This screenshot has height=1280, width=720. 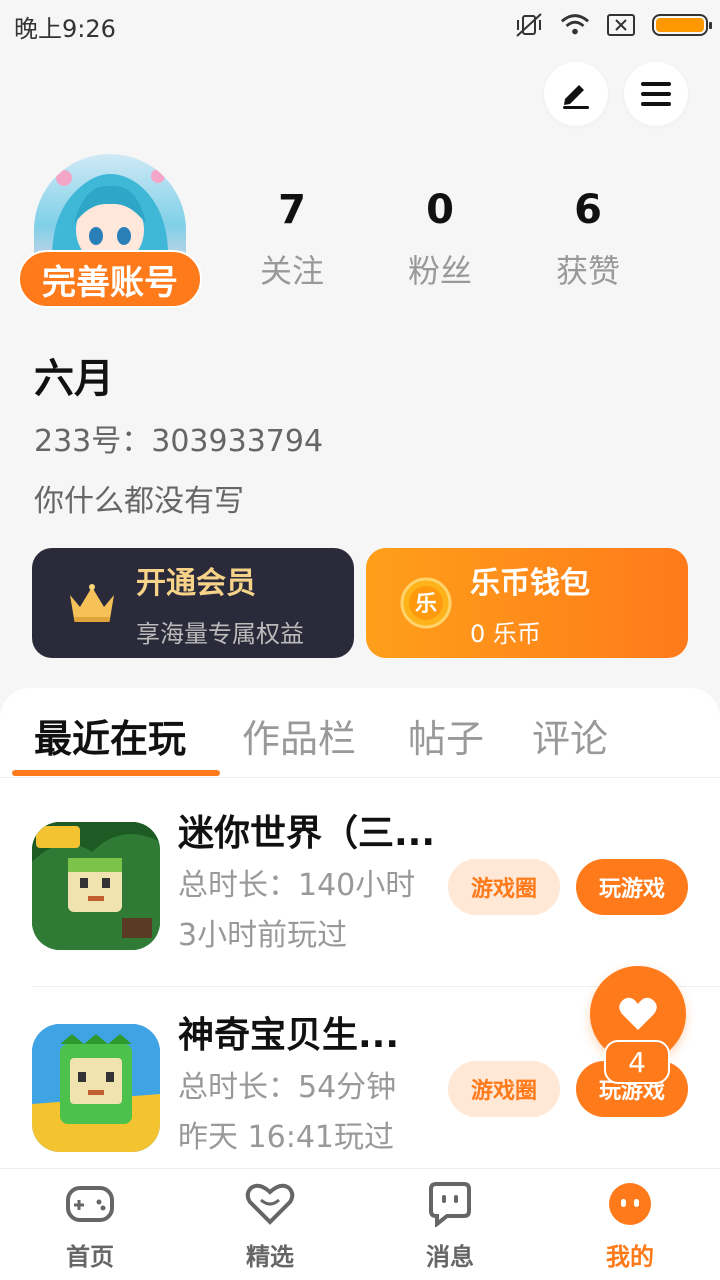 What do you see at coordinates (527, 603) in the screenshot?
I see `wallet-card: 乐 乐币钱包 0 乐币` at bounding box center [527, 603].